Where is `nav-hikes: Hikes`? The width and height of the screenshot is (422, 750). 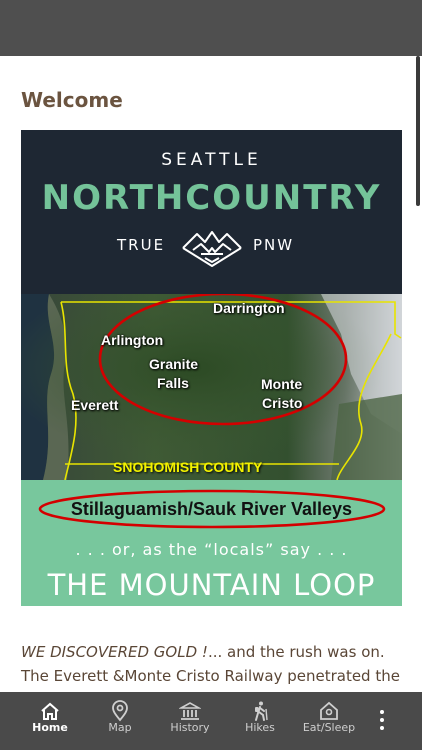 nav-hikes: Hikes is located at coordinates (260, 721).